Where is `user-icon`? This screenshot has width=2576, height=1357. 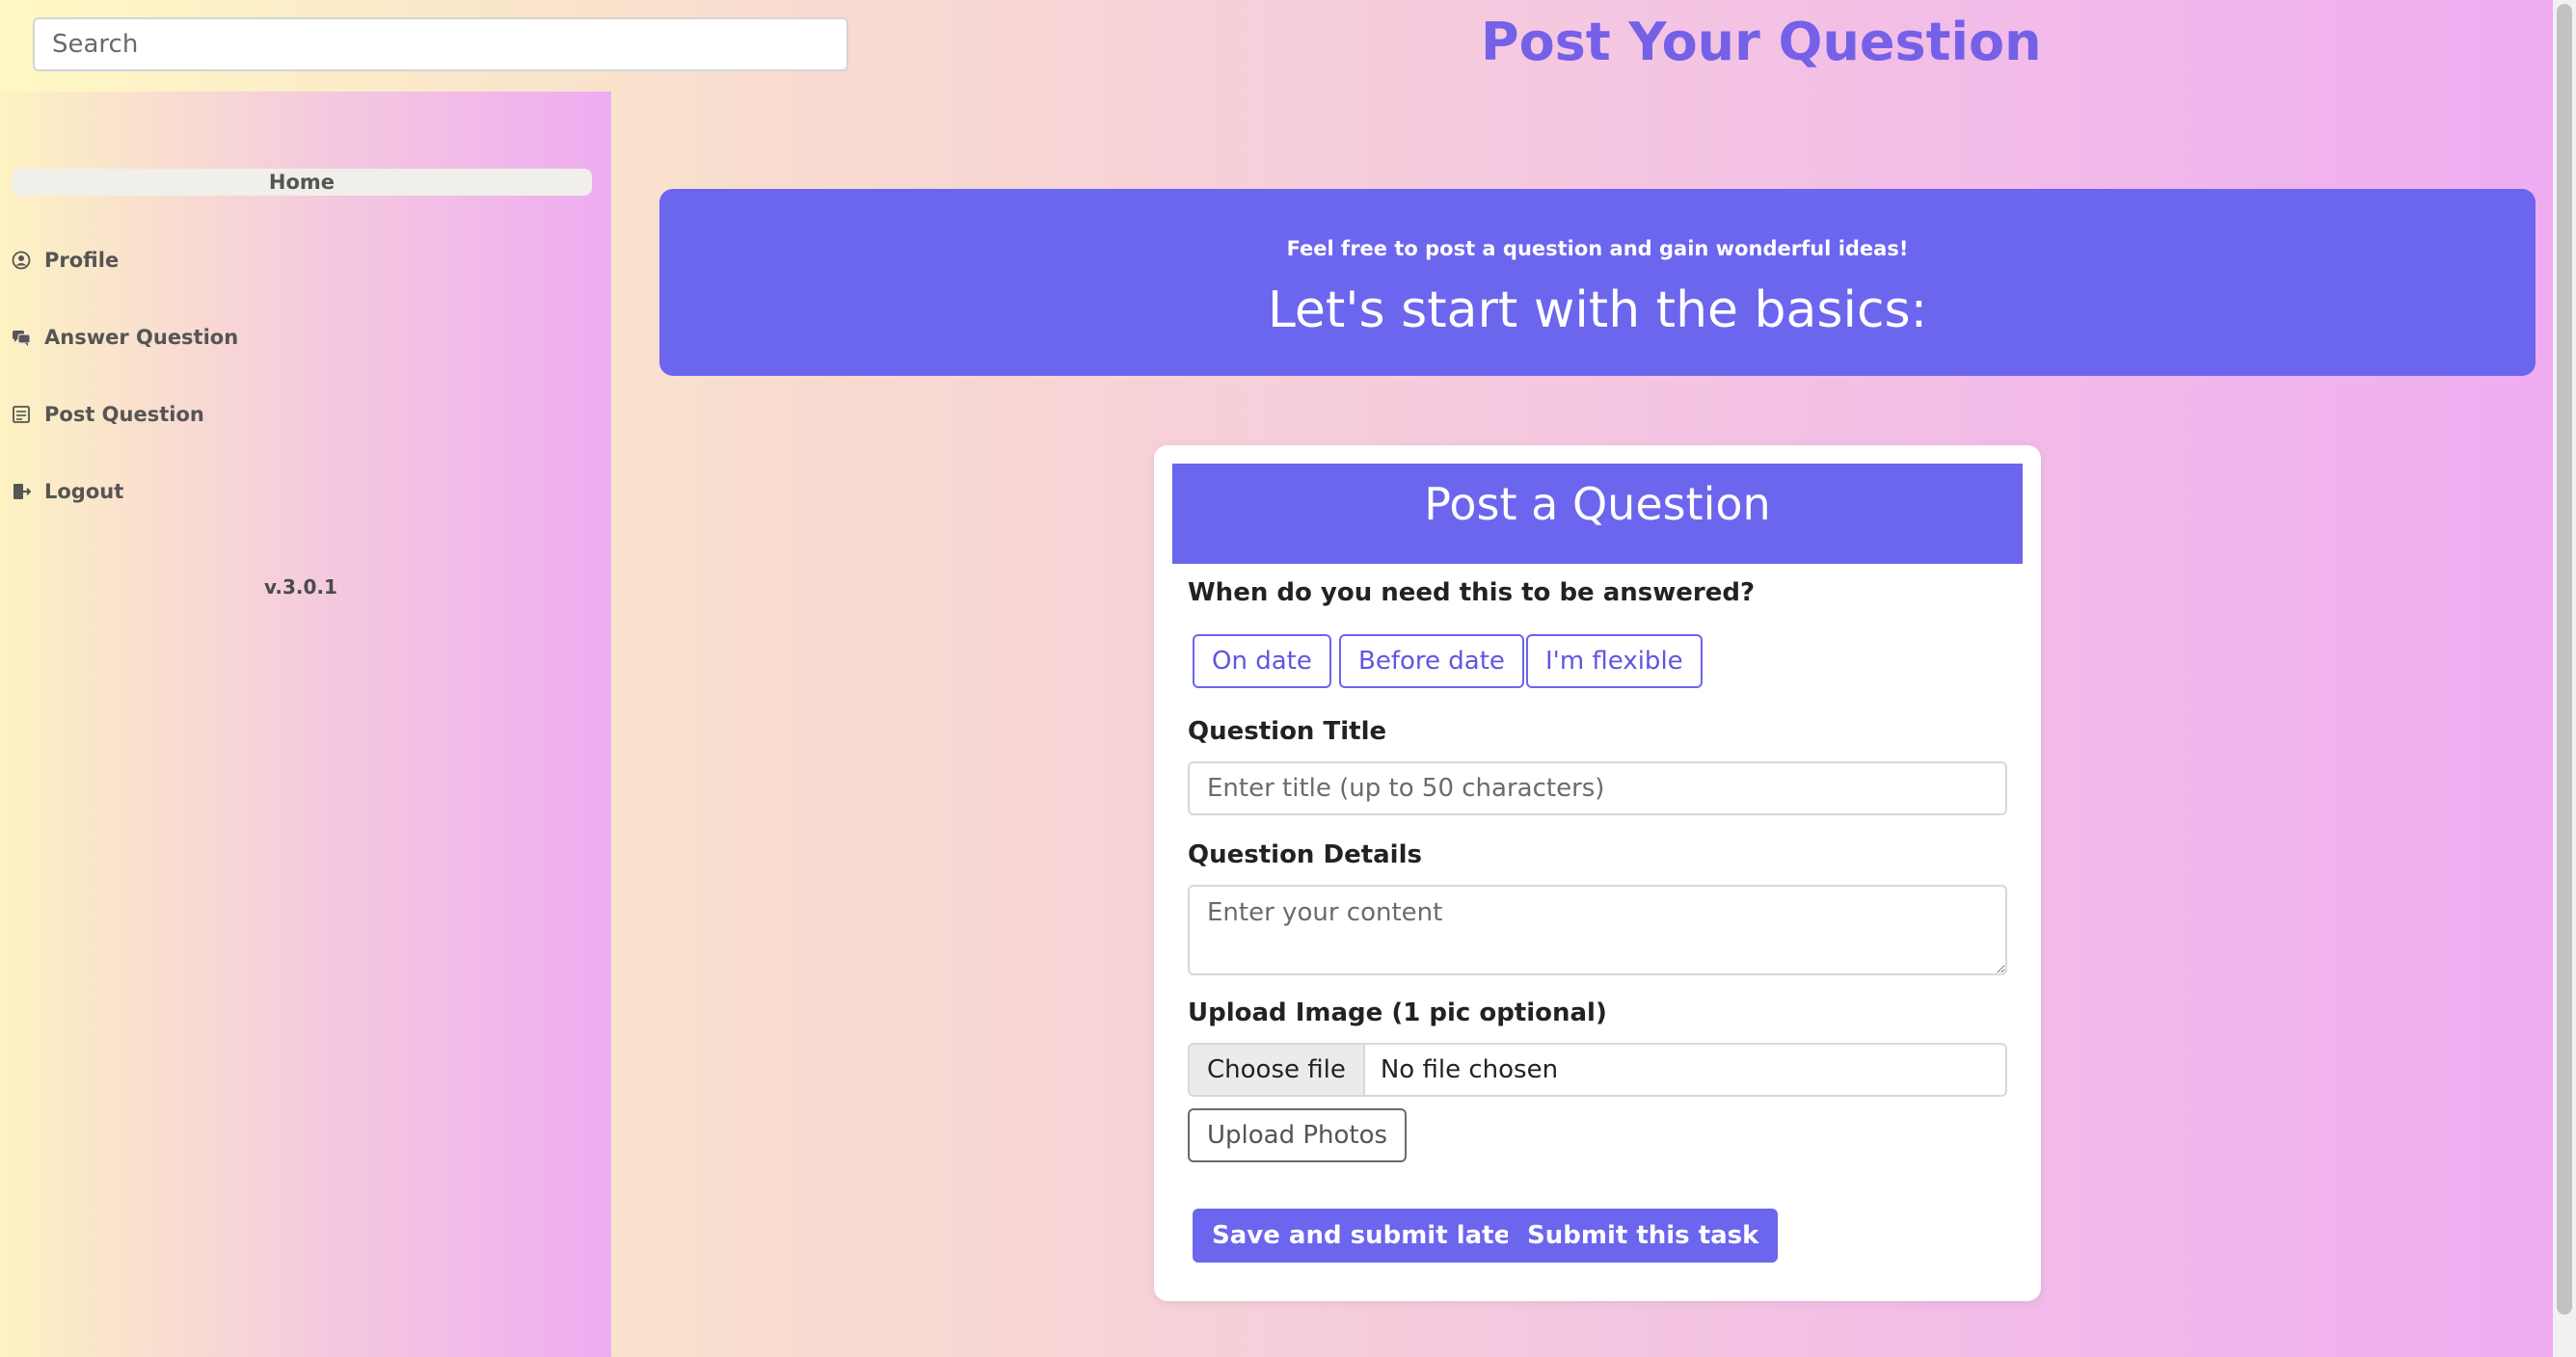
user-icon is located at coordinates (22, 260).